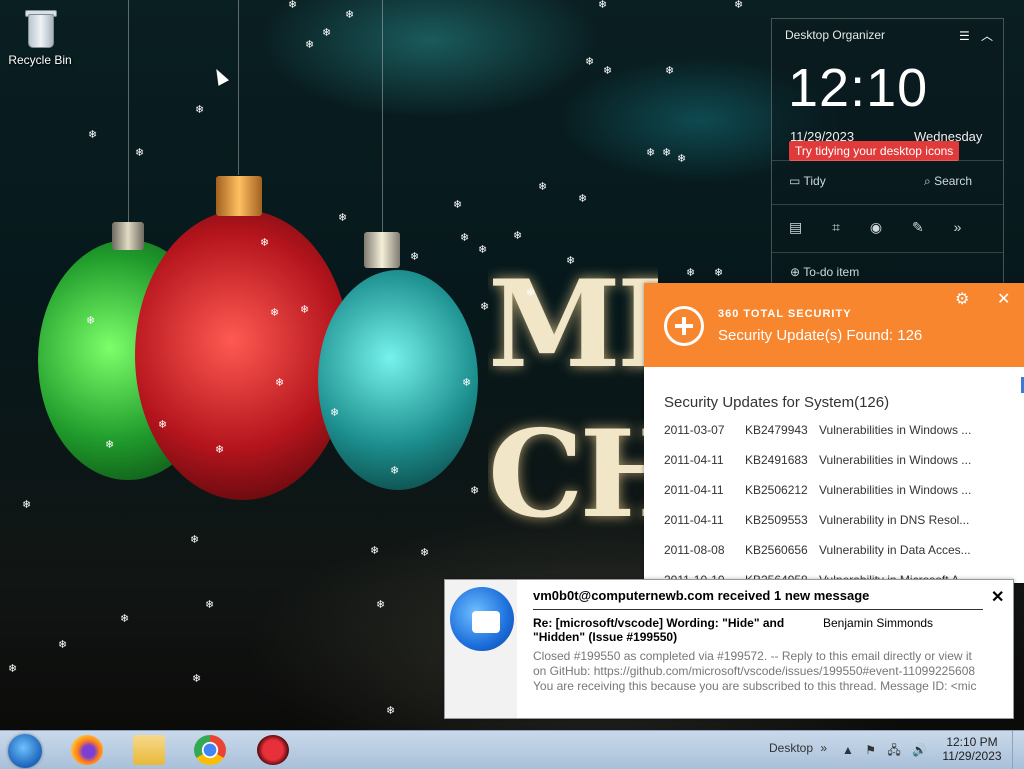 The height and width of the screenshot is (769, 1024). Describe the element at coordinates (795, 181) in the screenshot. I see `monitor-icon: ▭` at that location.